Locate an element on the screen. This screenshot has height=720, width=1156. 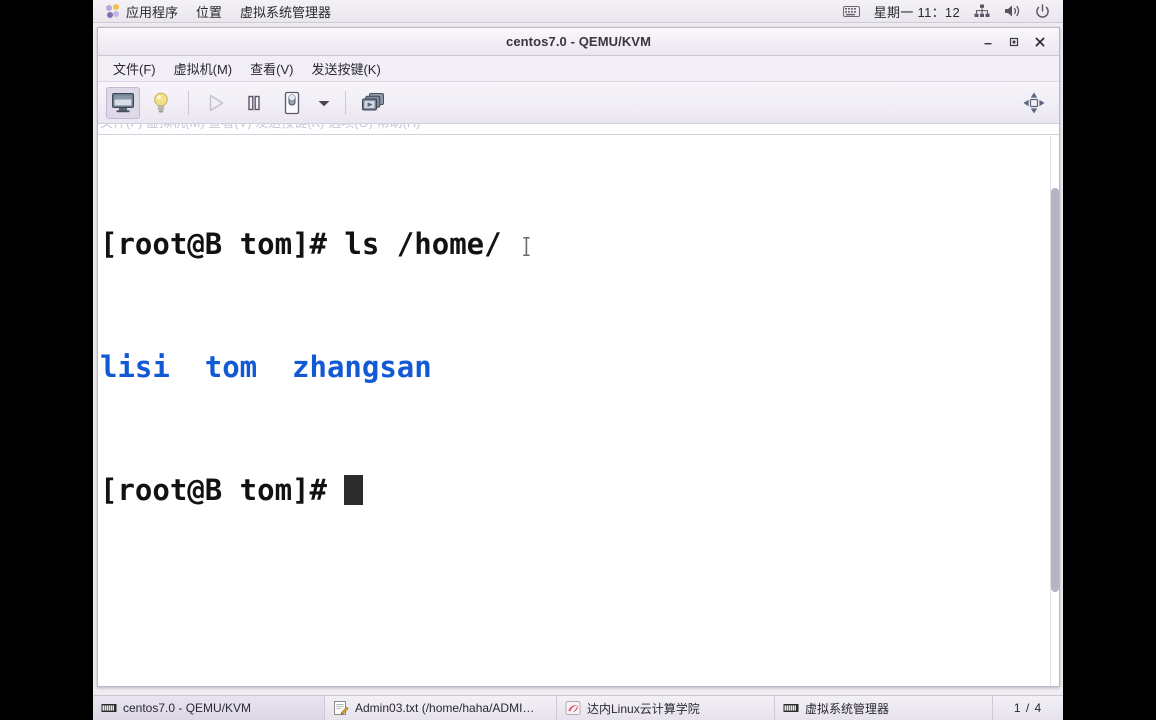
keyboard-icon is located at coordinates (851, 11).